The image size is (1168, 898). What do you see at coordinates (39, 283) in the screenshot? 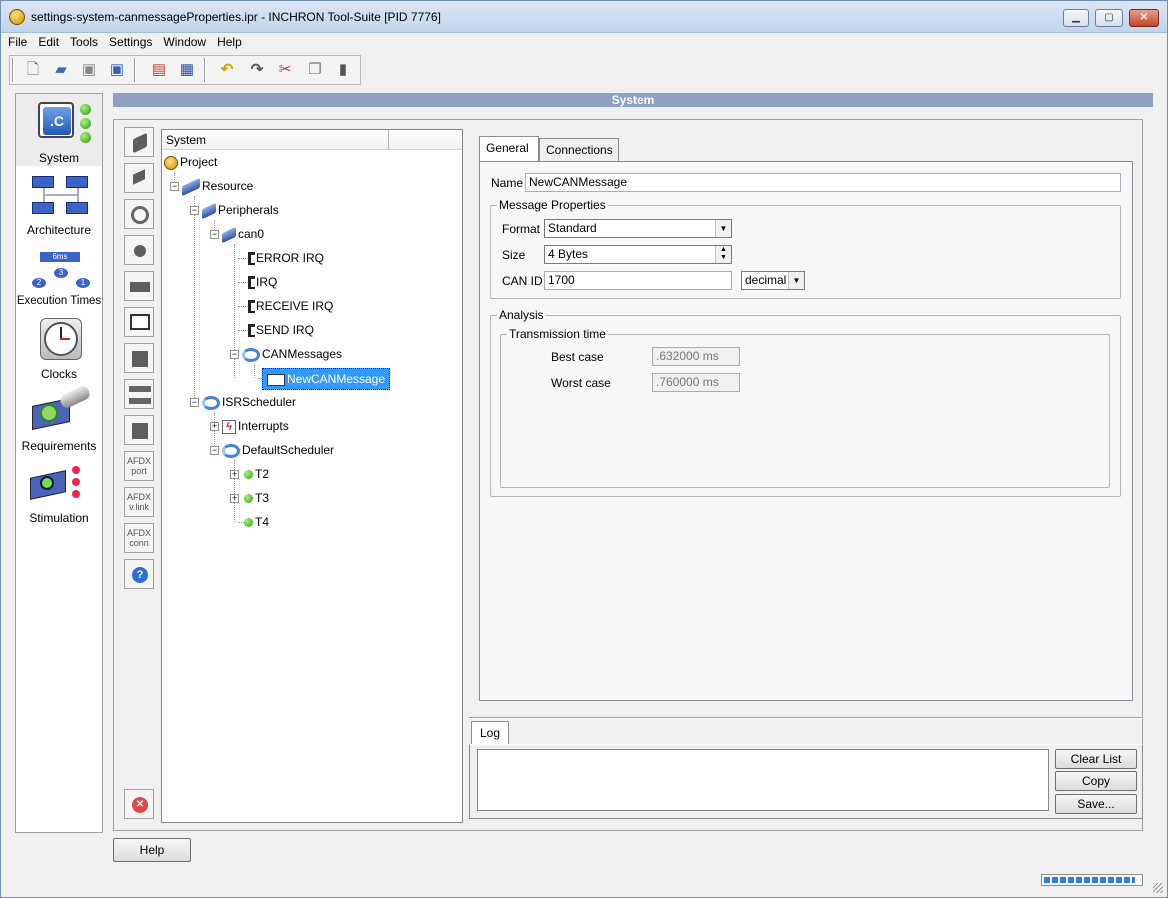
I see `exec-node: 2` at bounding box center [39, 283].